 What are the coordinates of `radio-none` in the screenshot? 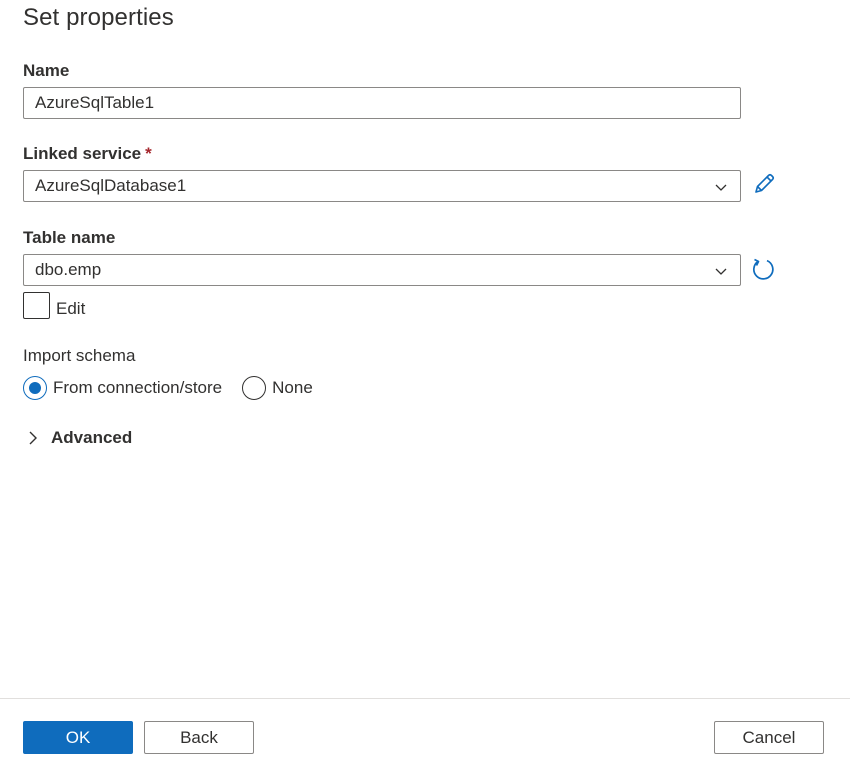 It's located at (254, 388).